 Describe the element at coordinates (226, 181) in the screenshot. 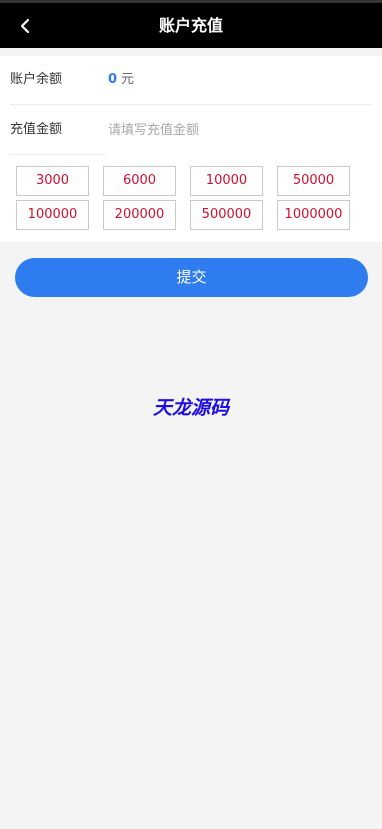

I see `preset-amount-option: 10000` at that location.